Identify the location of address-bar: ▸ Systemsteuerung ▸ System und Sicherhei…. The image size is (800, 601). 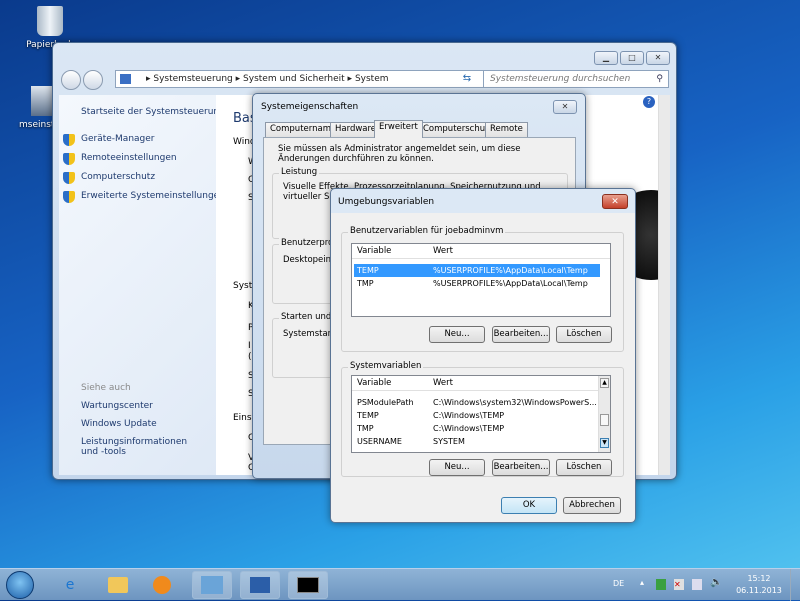
(311, 79).